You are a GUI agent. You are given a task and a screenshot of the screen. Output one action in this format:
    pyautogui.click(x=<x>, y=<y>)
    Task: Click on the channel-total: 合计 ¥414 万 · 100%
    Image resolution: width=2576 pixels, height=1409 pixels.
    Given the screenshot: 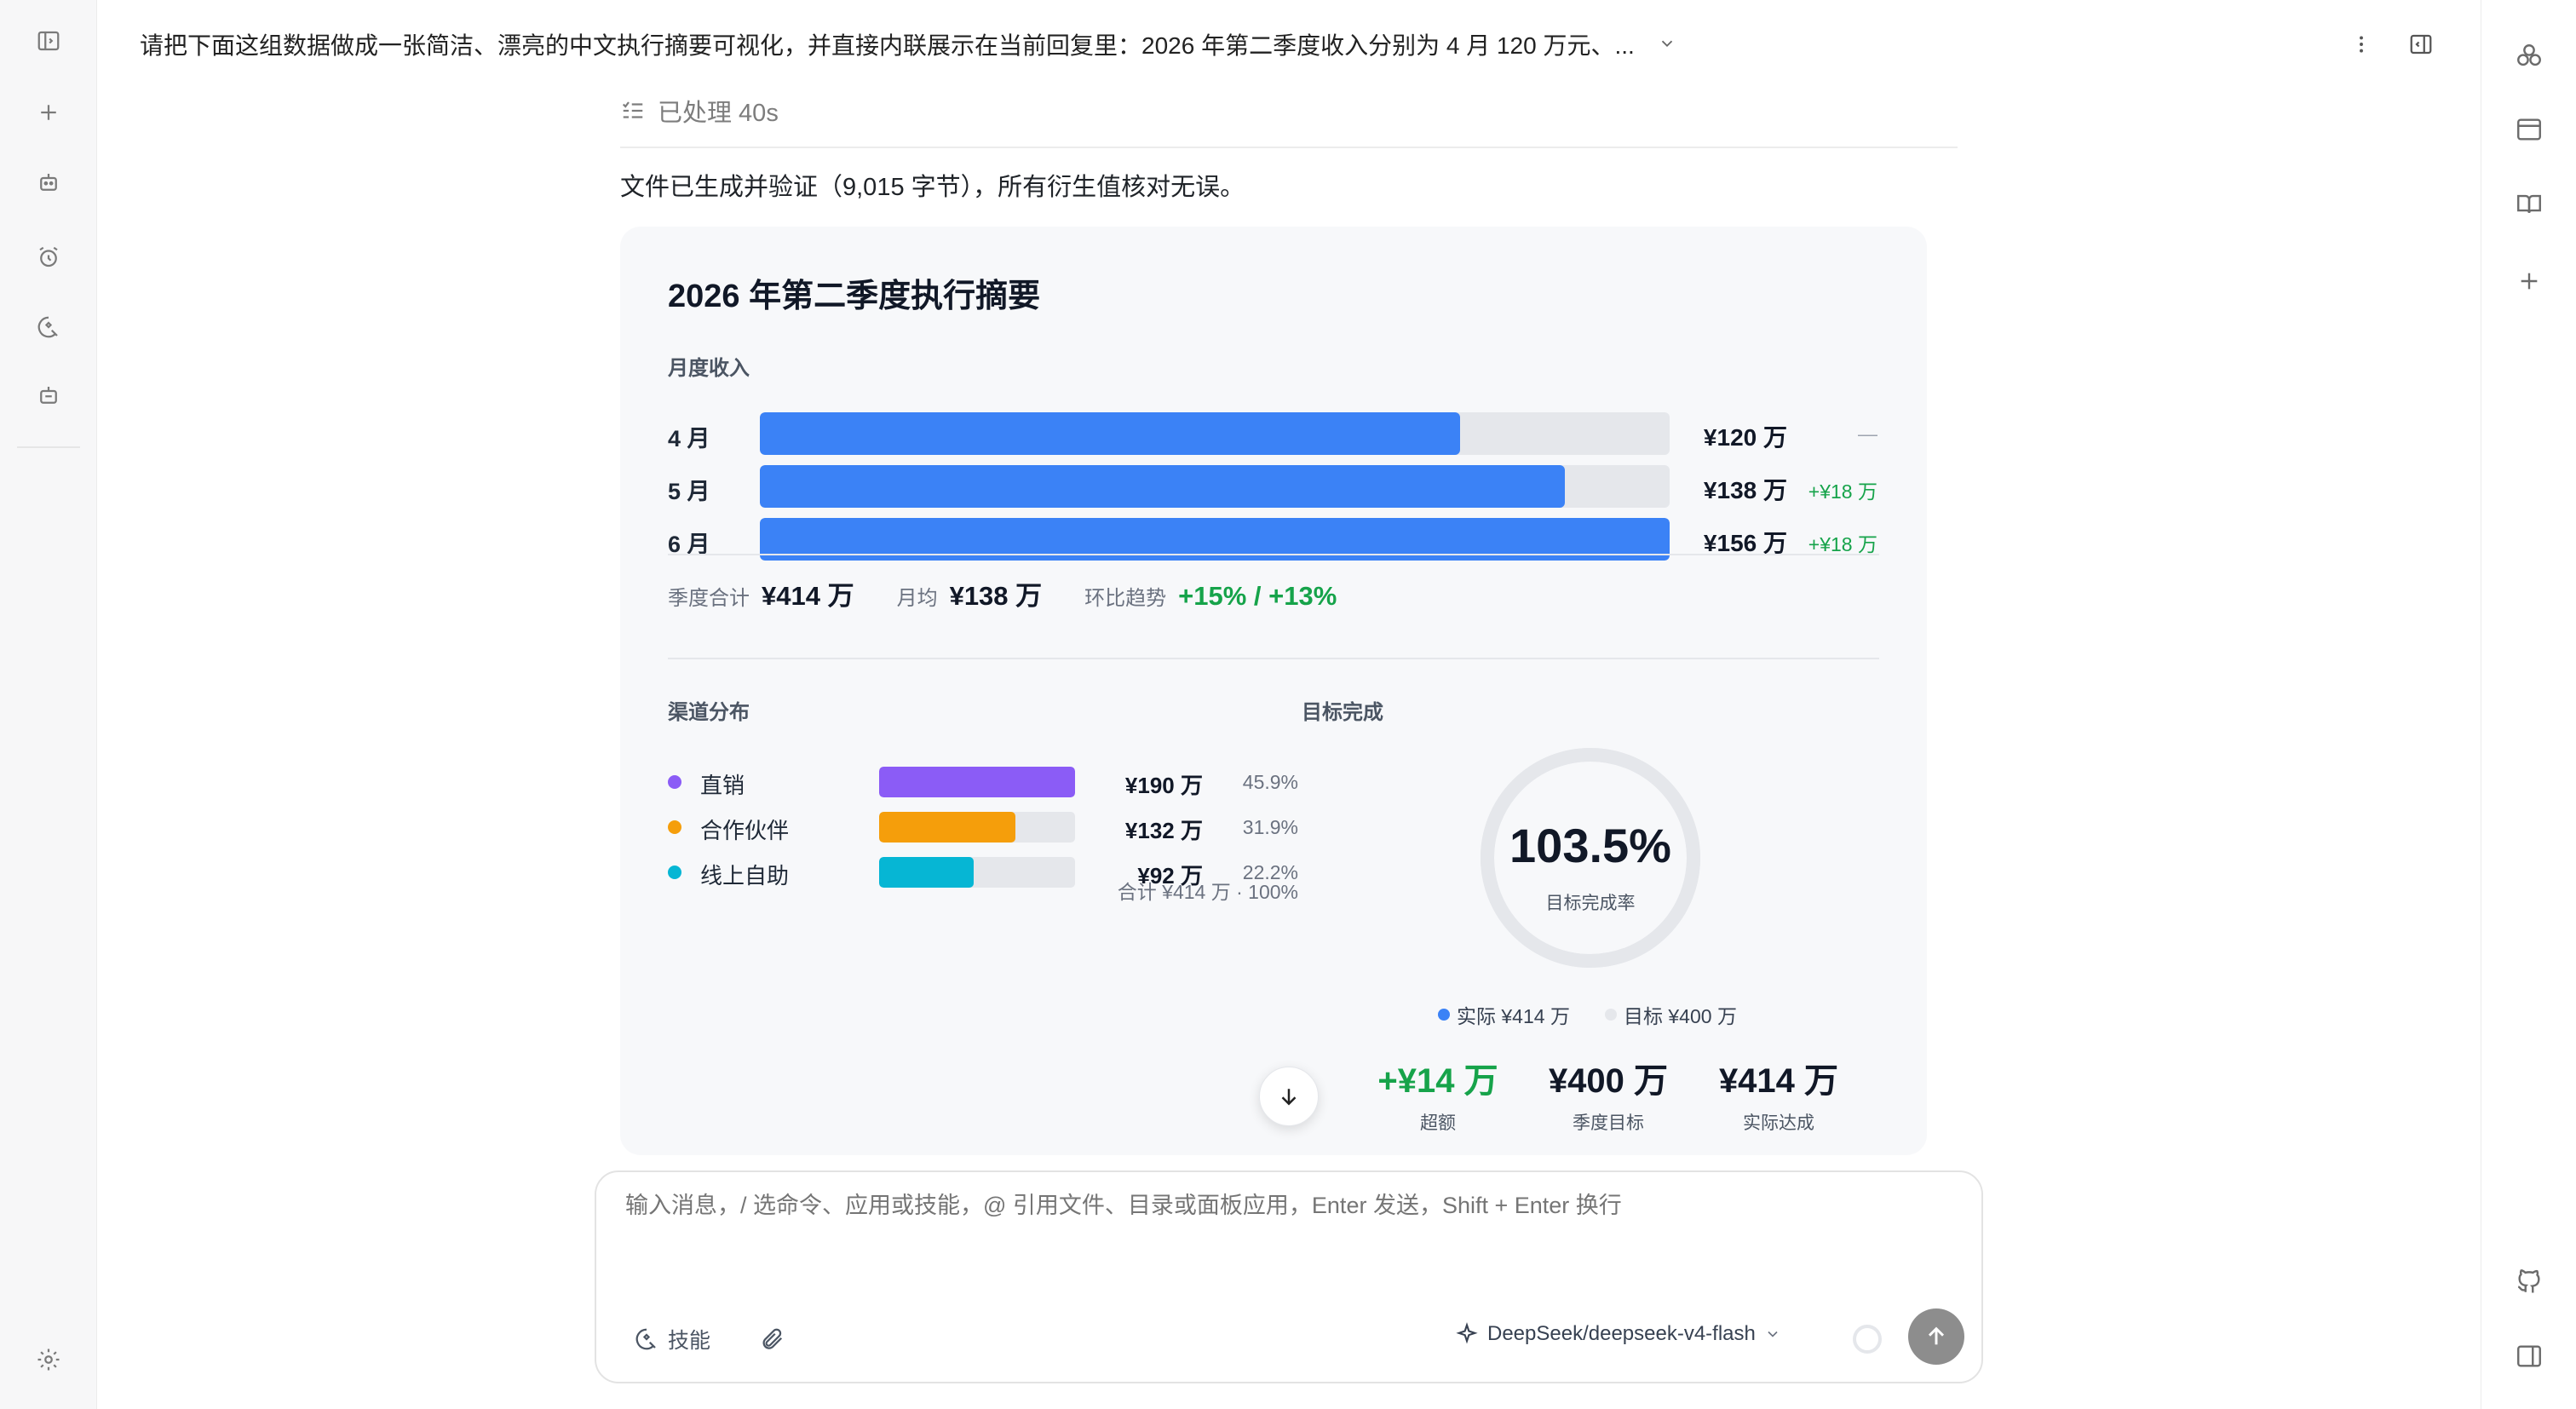 What is the action you would take?
    pyautogui.click(x=1208, y=892)
    